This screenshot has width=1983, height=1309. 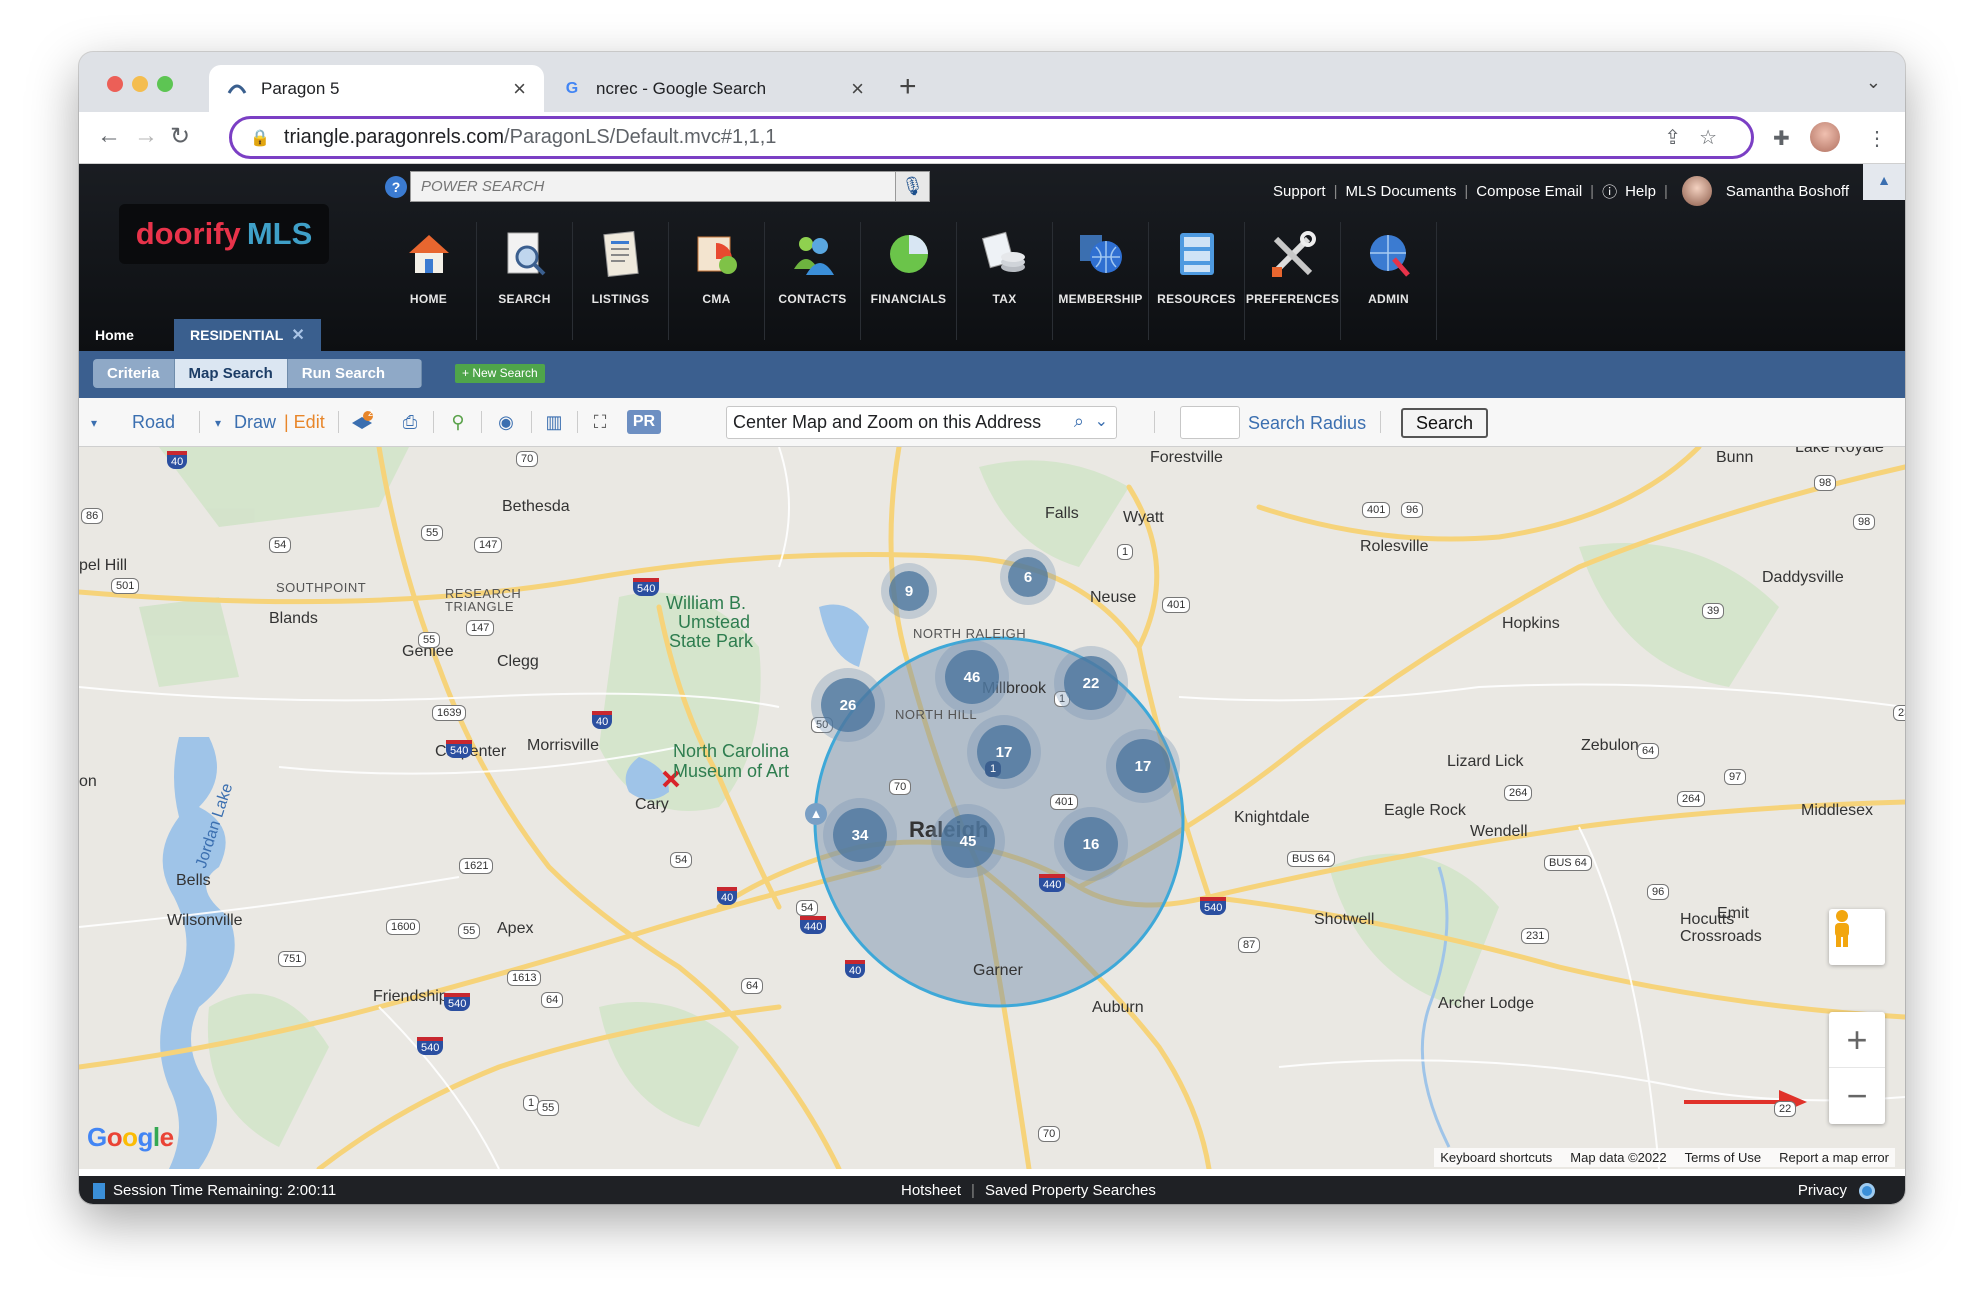 What do you see at coordinates (993, 769) in the screenshot?
I see `listing-marker: 1` at bounding box center [993, 769].